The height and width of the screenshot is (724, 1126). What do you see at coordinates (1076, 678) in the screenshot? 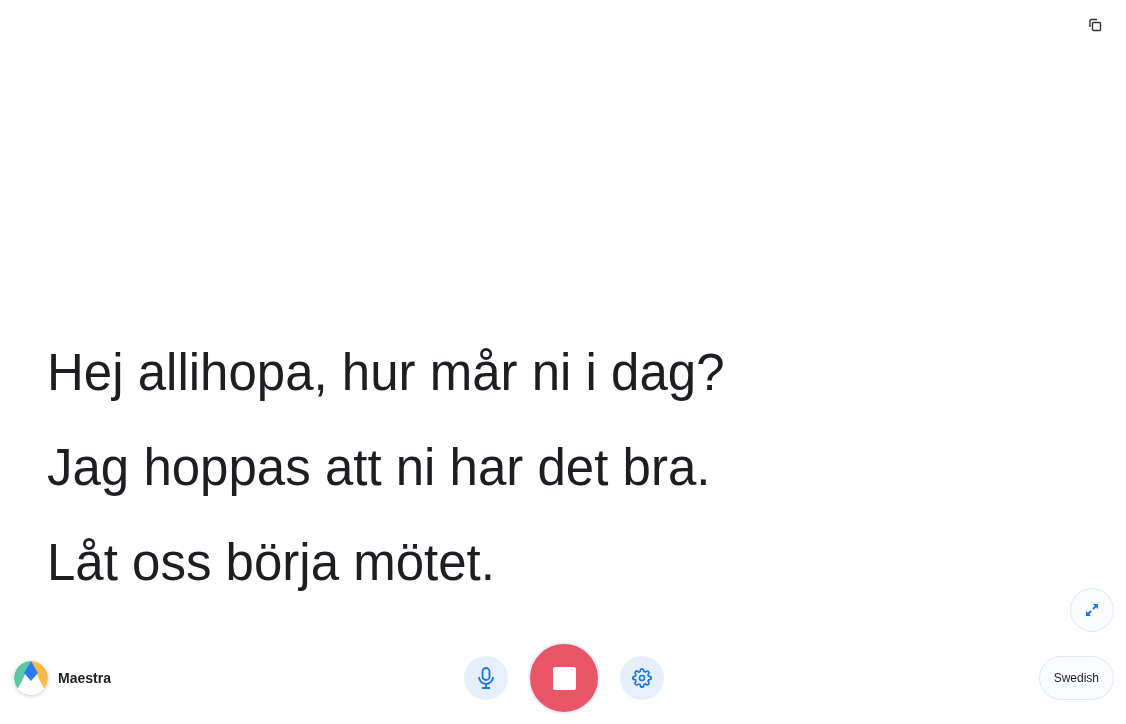
I see `language-button: Swedish` at bounding box center [1076, 678].